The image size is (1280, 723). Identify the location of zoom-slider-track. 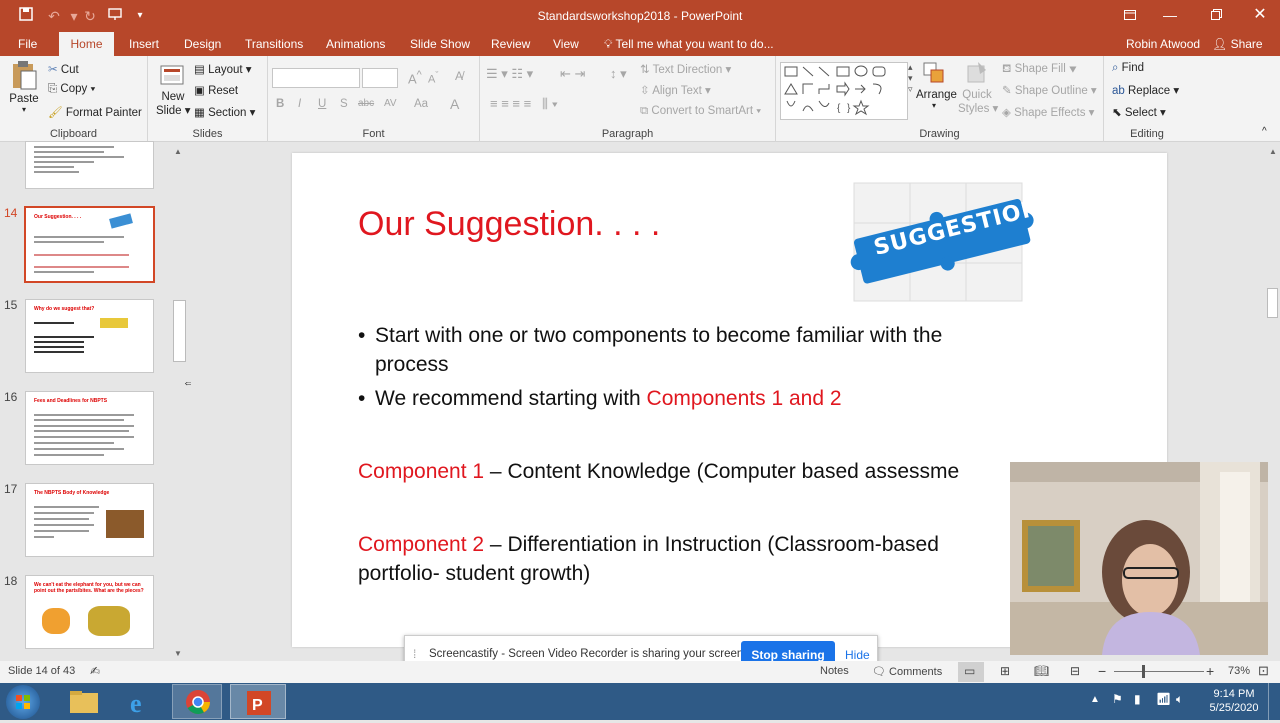
(1159, 671).